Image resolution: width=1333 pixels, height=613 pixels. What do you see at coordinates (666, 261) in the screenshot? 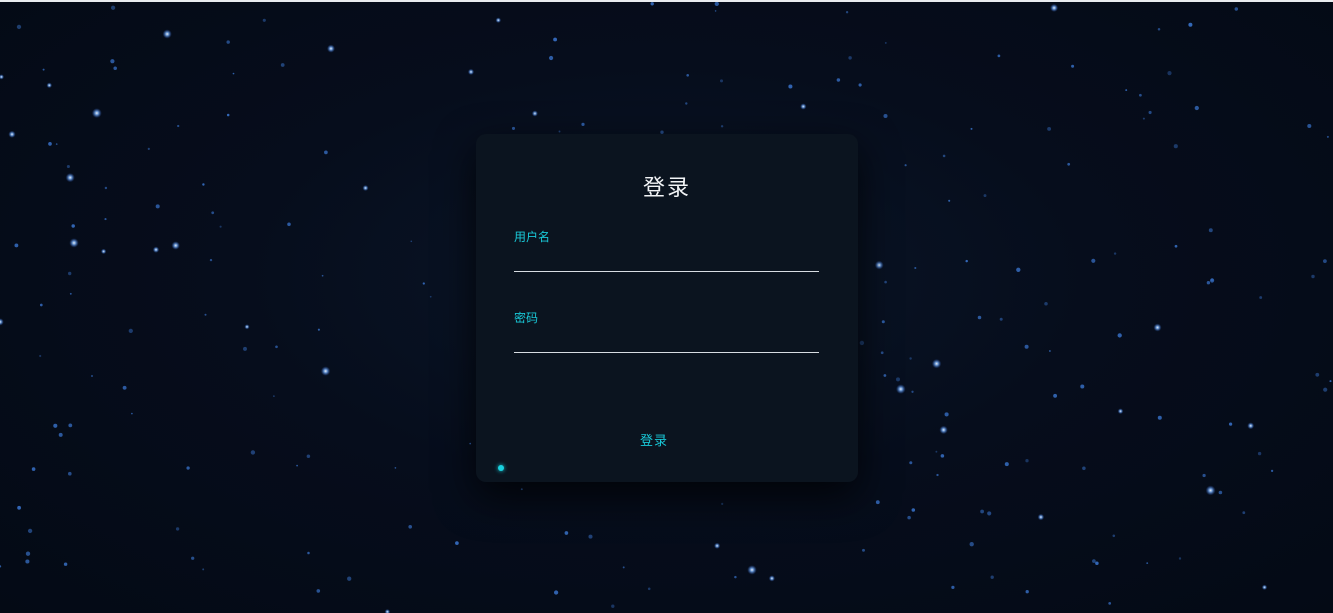
I see `username-input` at bounding box center [666, 261].